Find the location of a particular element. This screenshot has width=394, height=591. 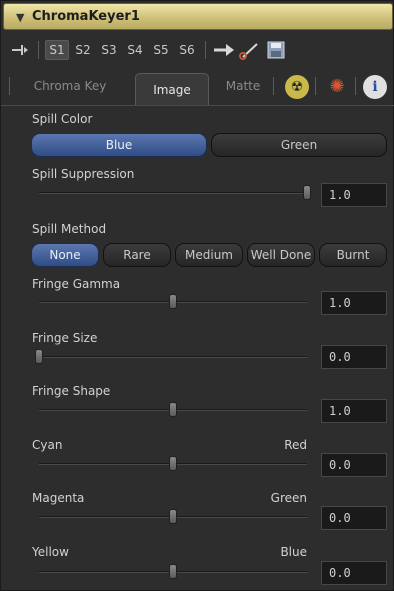

tool-title: ChromaKeyer1 is located at coordinates (86, 16).